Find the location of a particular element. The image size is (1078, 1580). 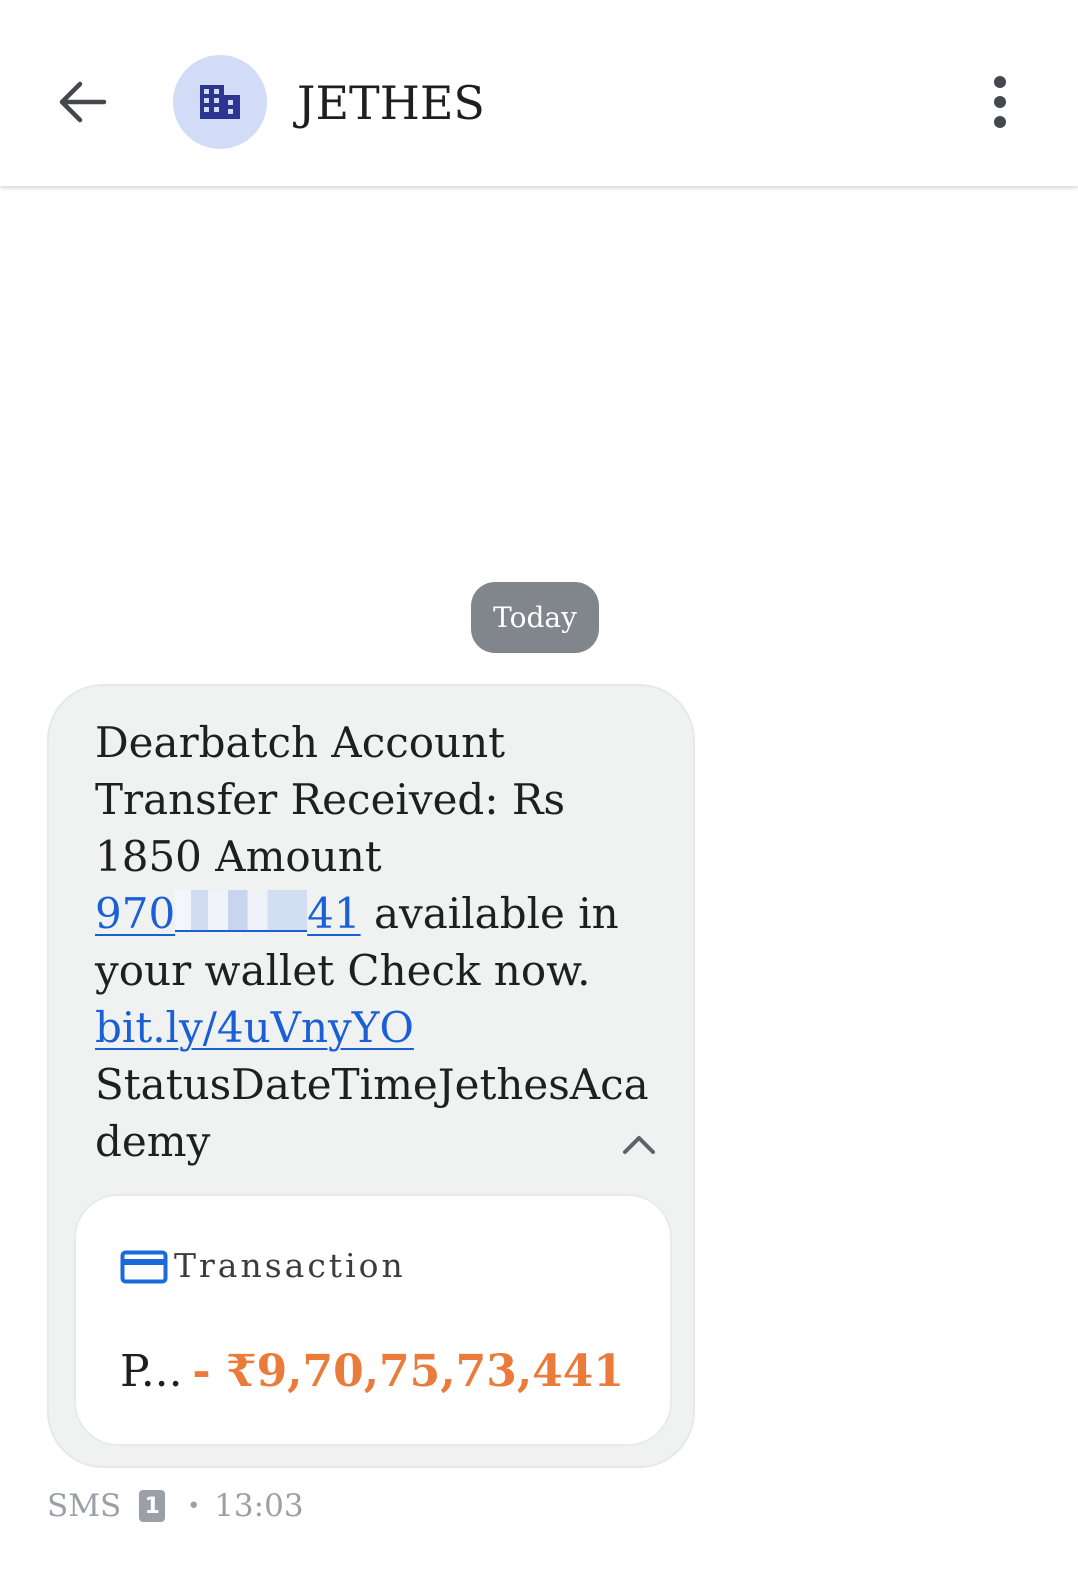

date-chip: Today is located at coordinates (535, 617).